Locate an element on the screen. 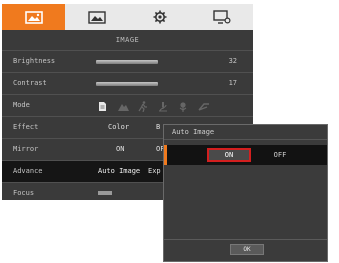  advance-next-option: Exp is located at coordinates (154, 171).